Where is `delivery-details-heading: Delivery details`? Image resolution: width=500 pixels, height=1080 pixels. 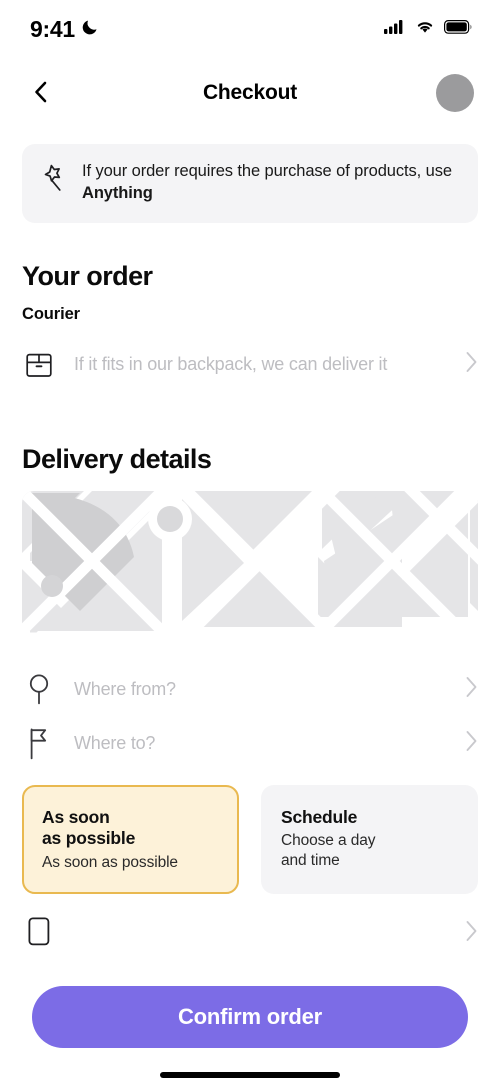 delivery-details-heading: Delivery details is located at coordinates (117, 458).